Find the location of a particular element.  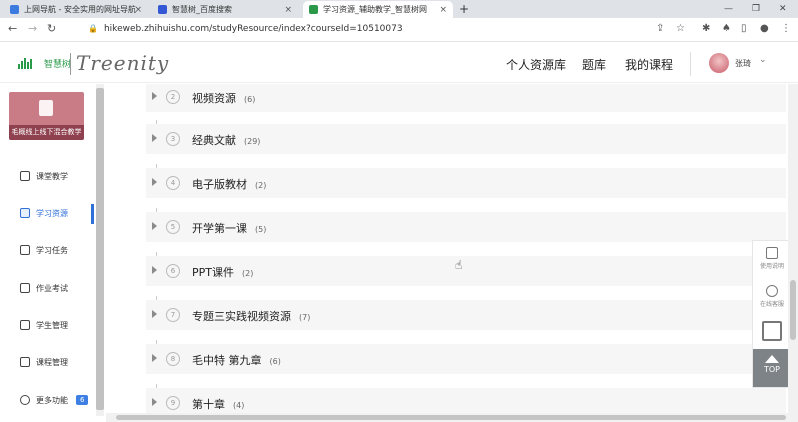

browser-tab-baidu: 智慧树_百度搜索 × is located at coordinates (225, 9).